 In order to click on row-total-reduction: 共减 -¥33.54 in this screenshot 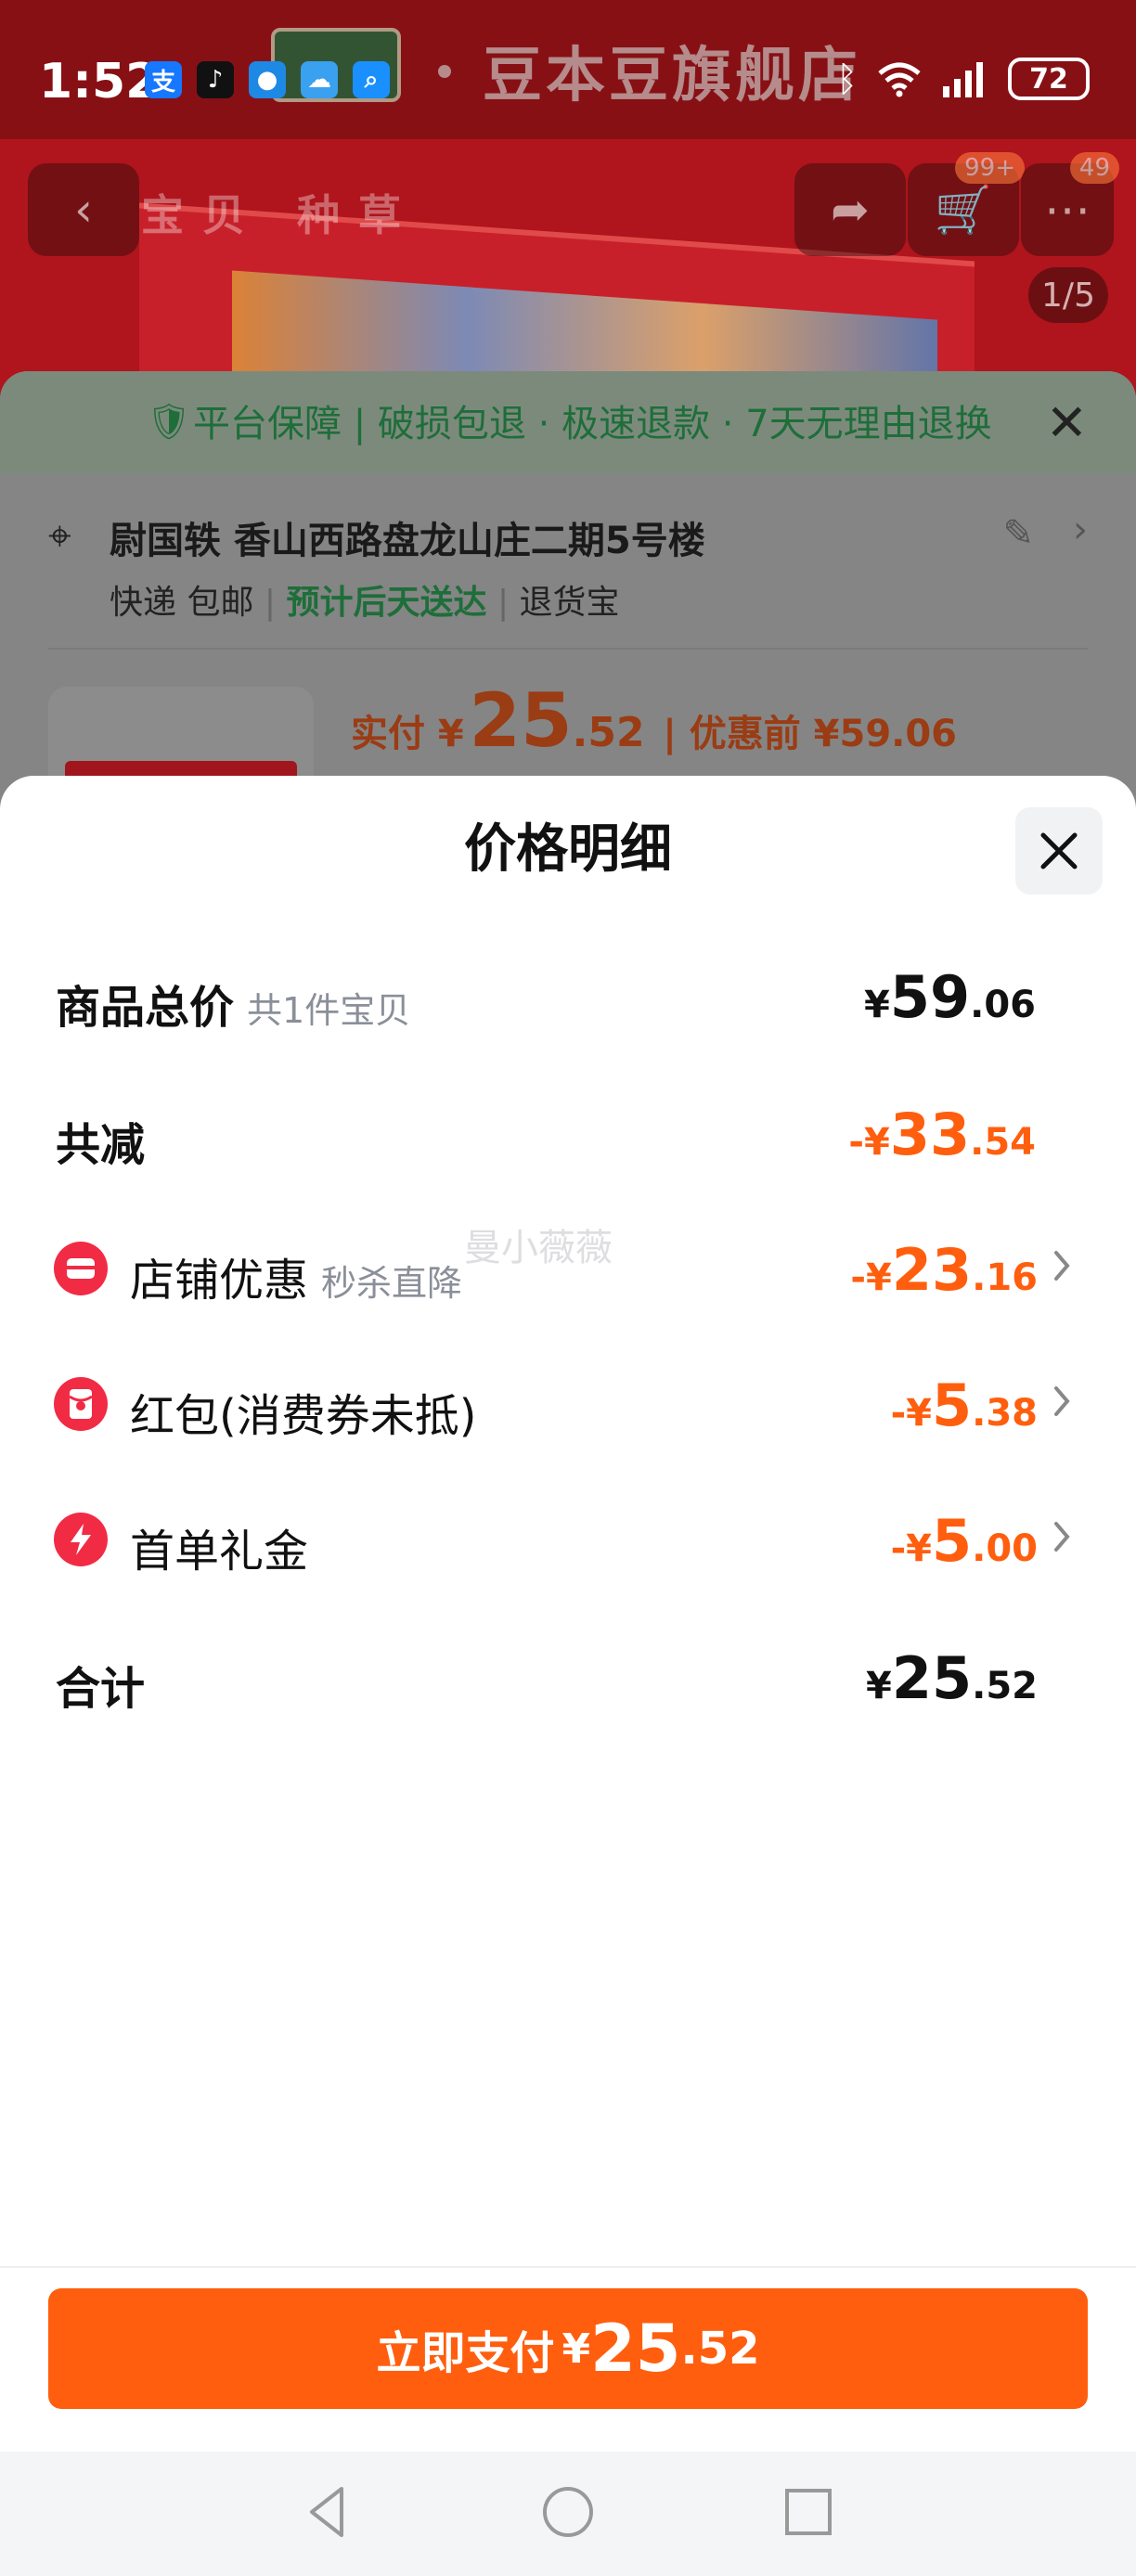, I will do `click(568, 1131)`.